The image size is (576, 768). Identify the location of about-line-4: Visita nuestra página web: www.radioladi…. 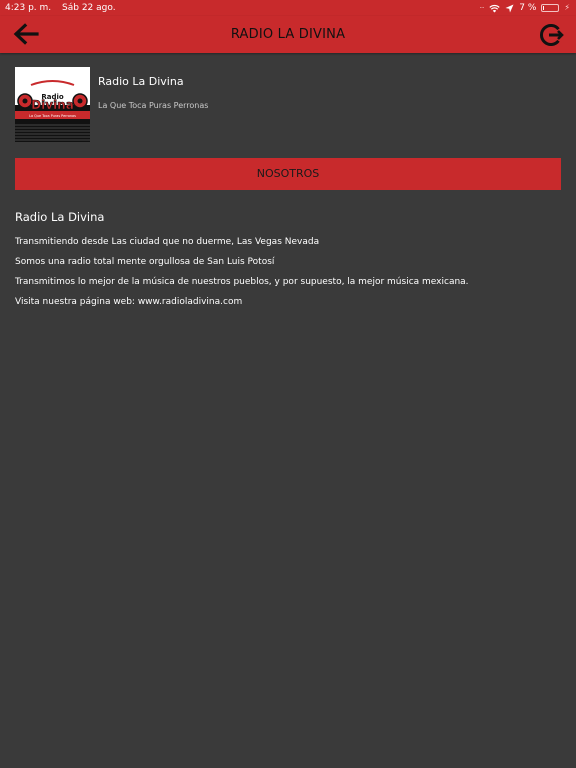
(129, 302).